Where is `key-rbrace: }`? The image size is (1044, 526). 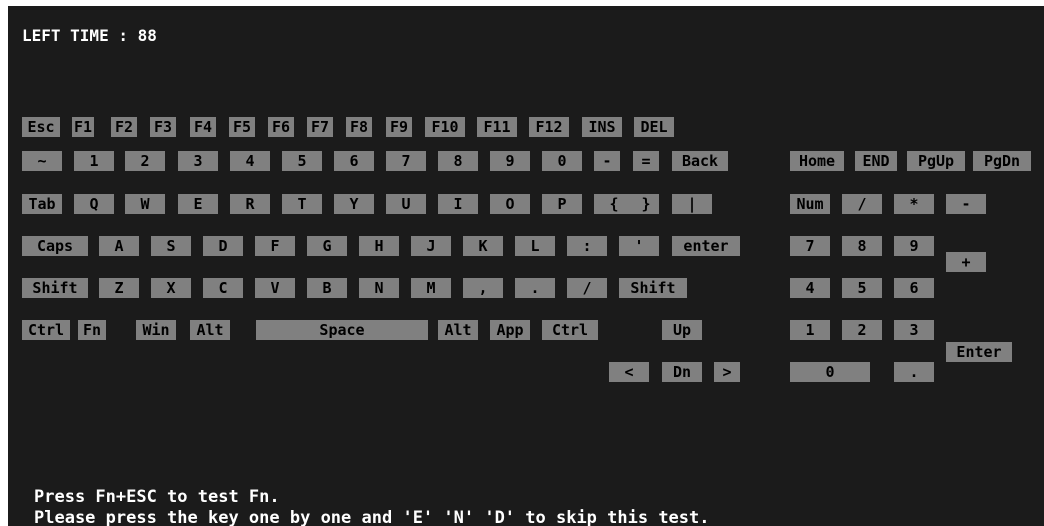
key-rbrace: } is located at coordinates (646, 204).